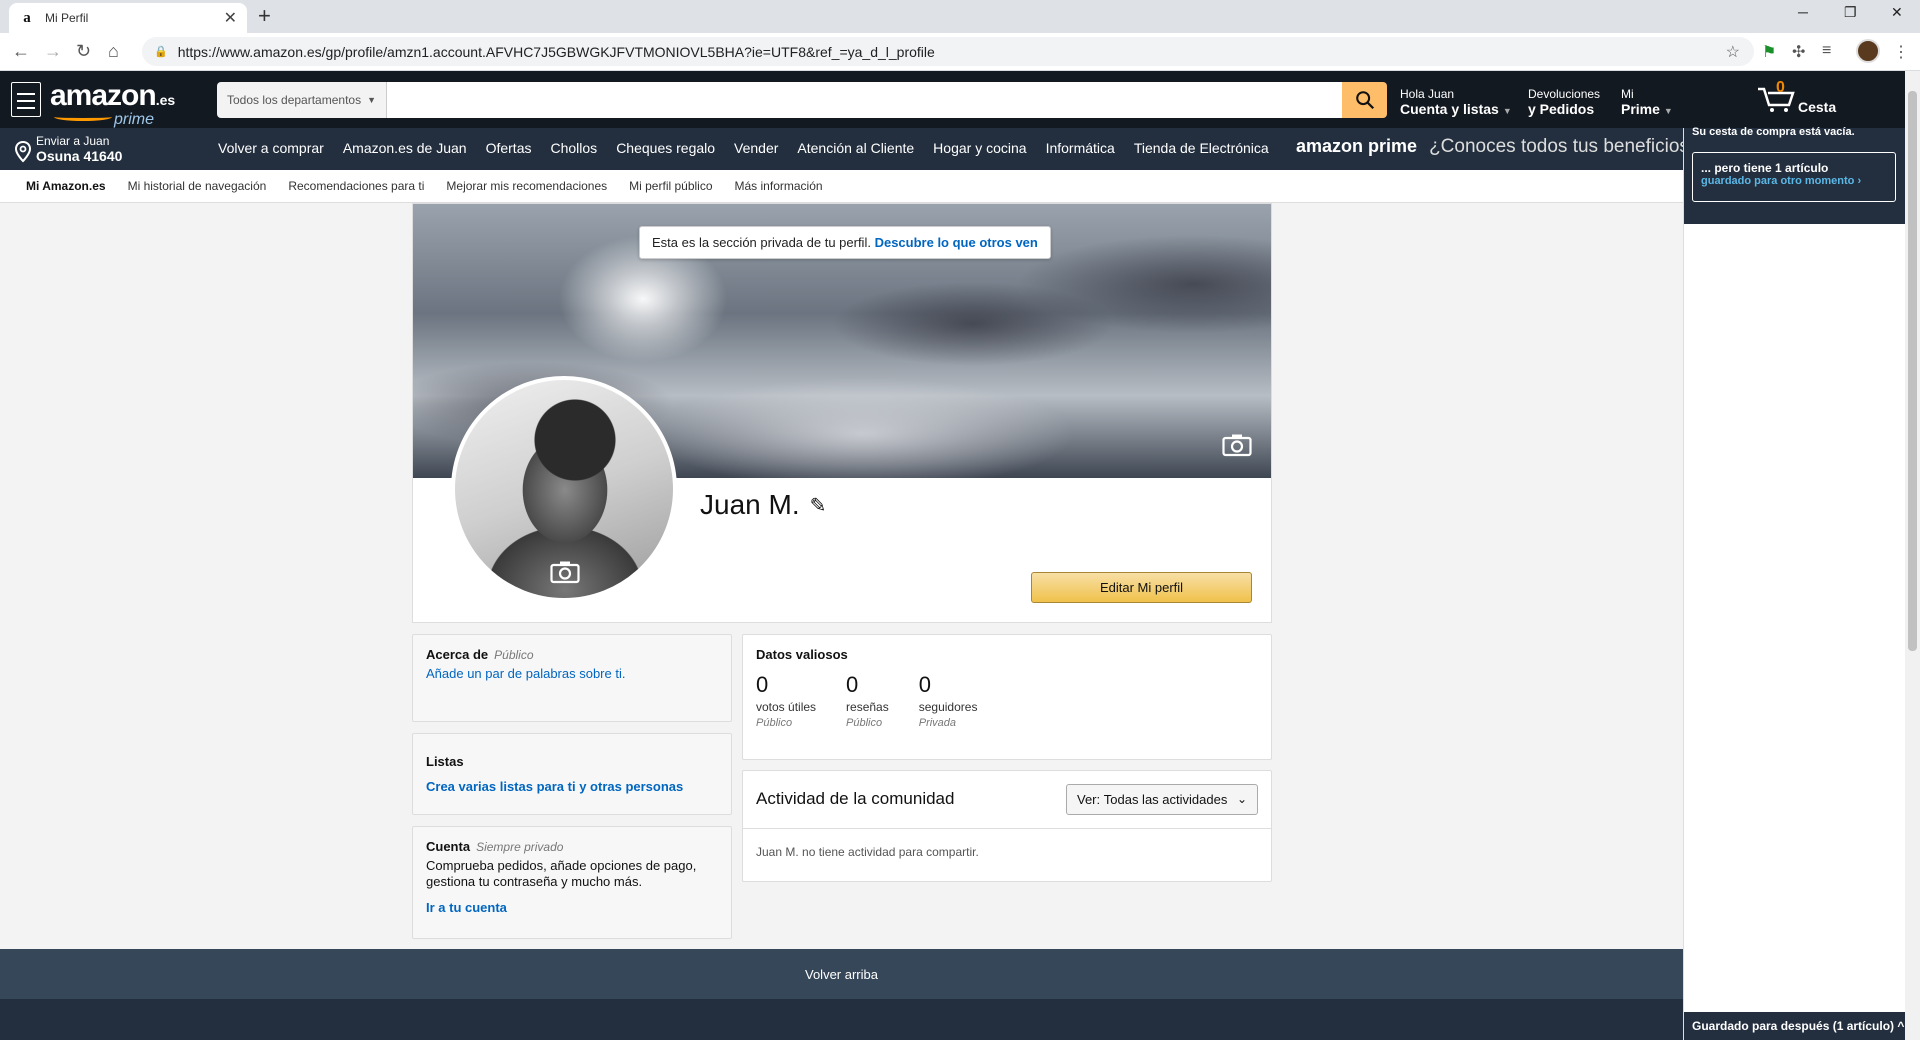  Describe the element at coordinates (1901, 52) in the screenshot. I see `menu-kebab-icon: ⋮` at that location.